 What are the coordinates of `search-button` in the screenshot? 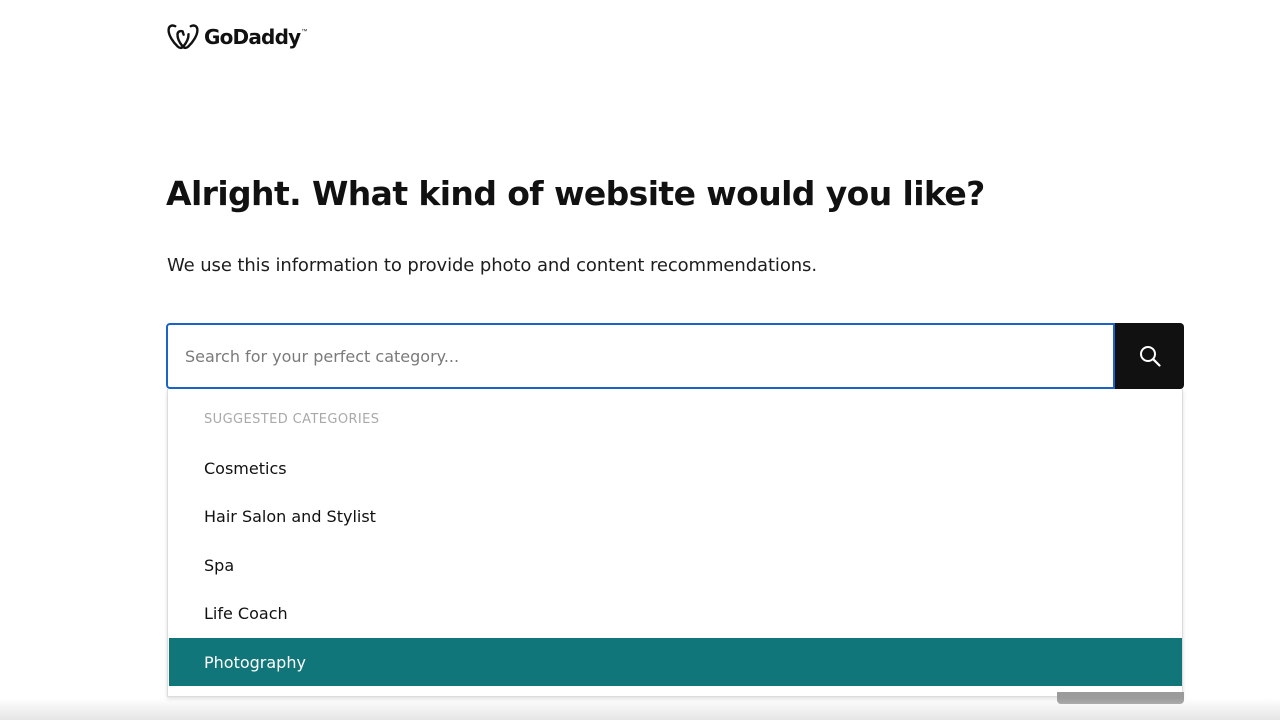 It's located at (1149, 356).